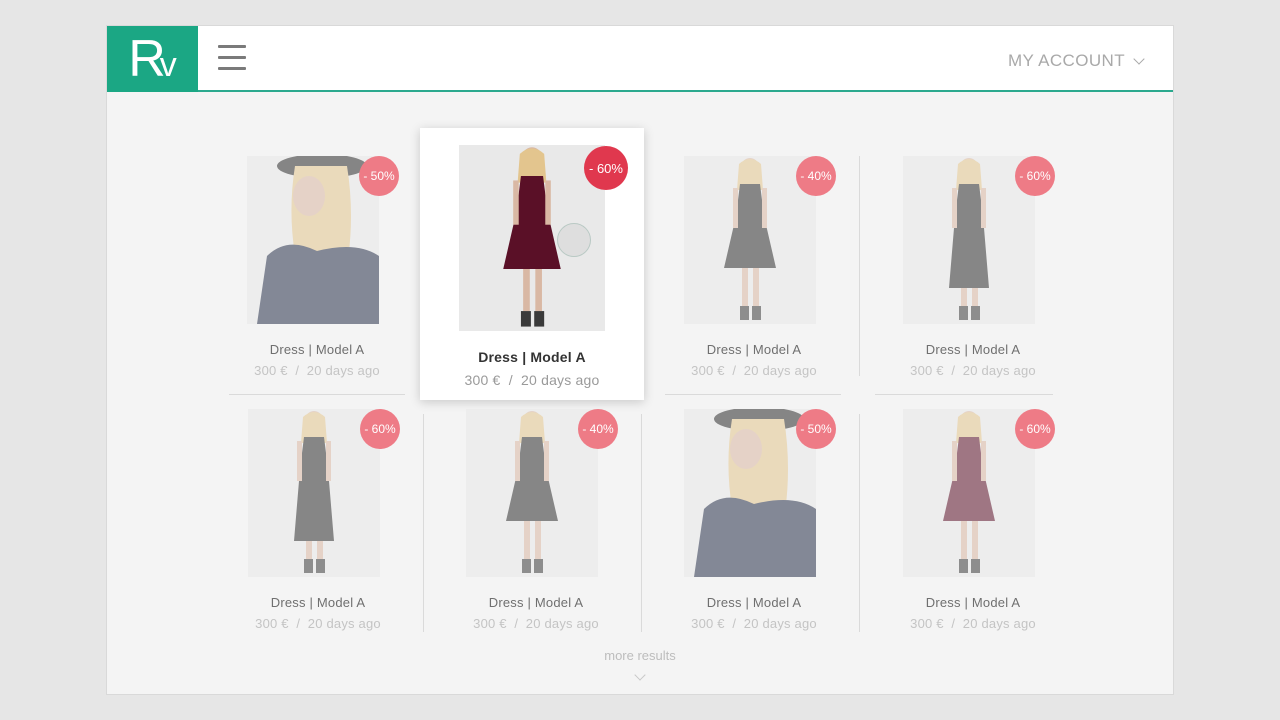  What do you see at coordinates (640, 655) in the screenshot?
I see `more-results-link: more results` at bounding box center [640, 655].